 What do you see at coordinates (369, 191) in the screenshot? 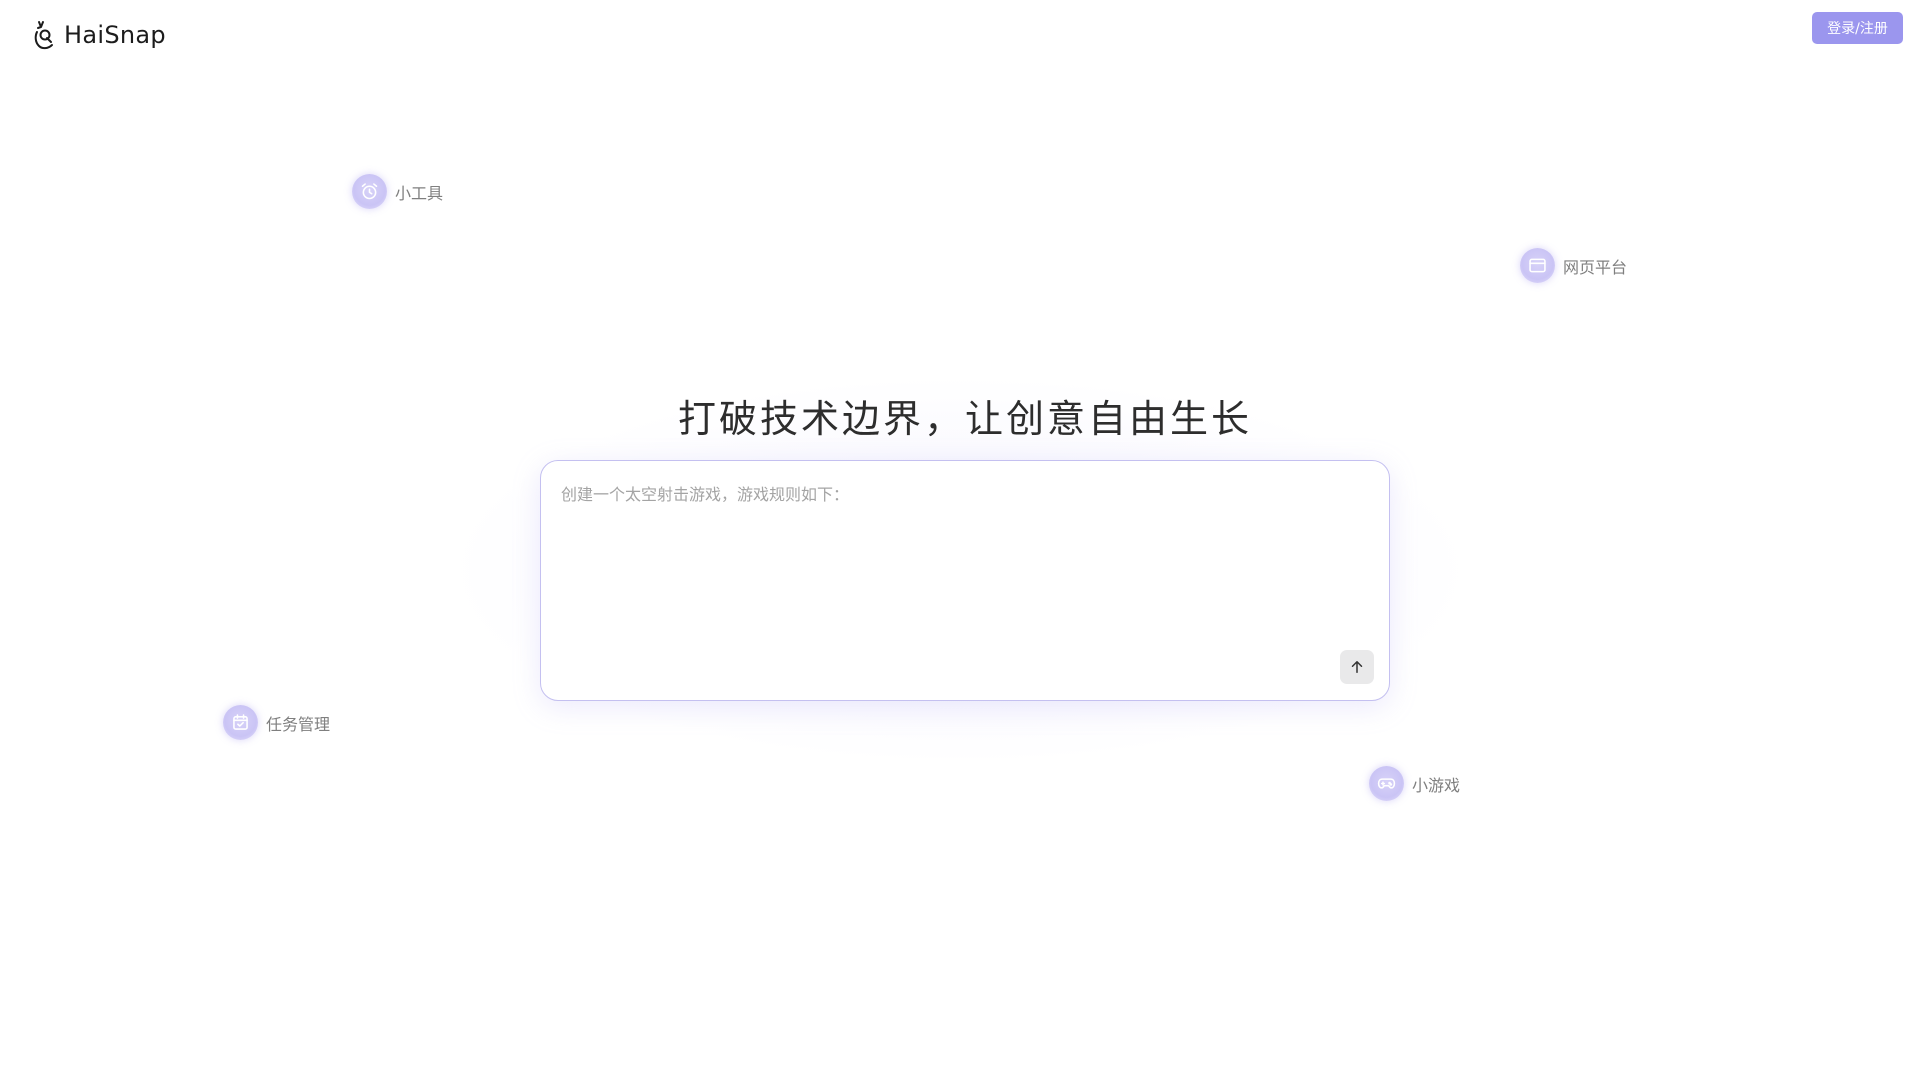
I see `alarm-clock-icon` at bounding box center [369, 191].